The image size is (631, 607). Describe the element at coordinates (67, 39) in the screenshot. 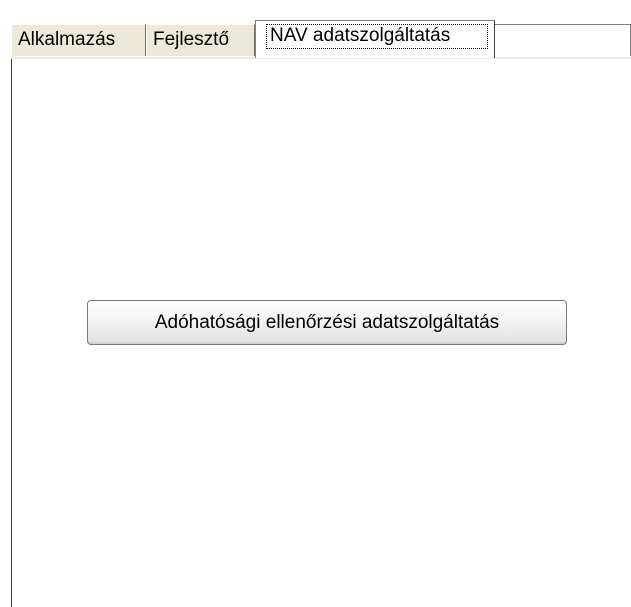

I see `tab-label: Alkalmazás` at that location.